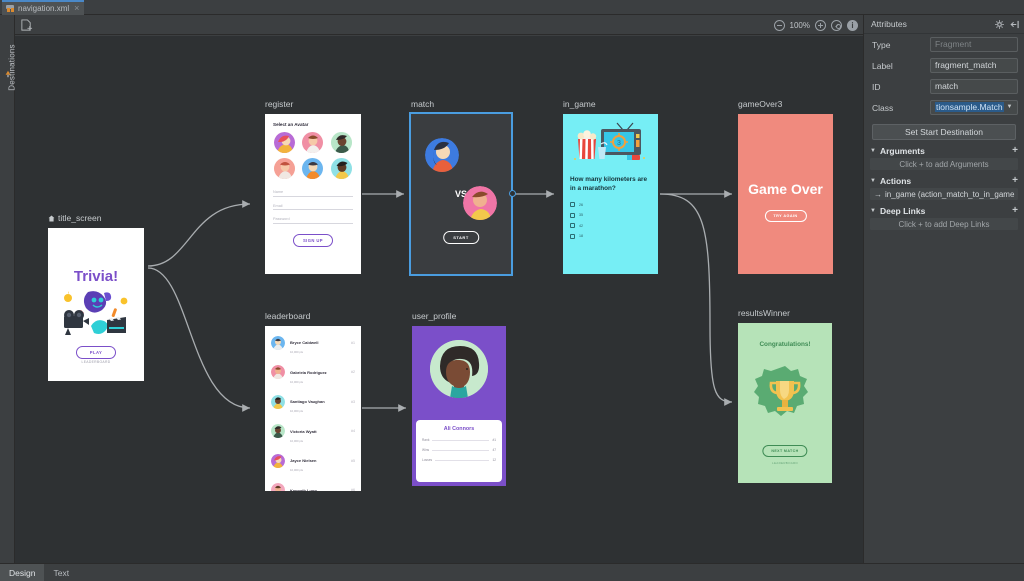 The height and width of the screenshot is (581, 1024). What do you see at coordinates (610, 236) in the screenshot?
I see `answer-option: 18` at bounding box center [610, 236].